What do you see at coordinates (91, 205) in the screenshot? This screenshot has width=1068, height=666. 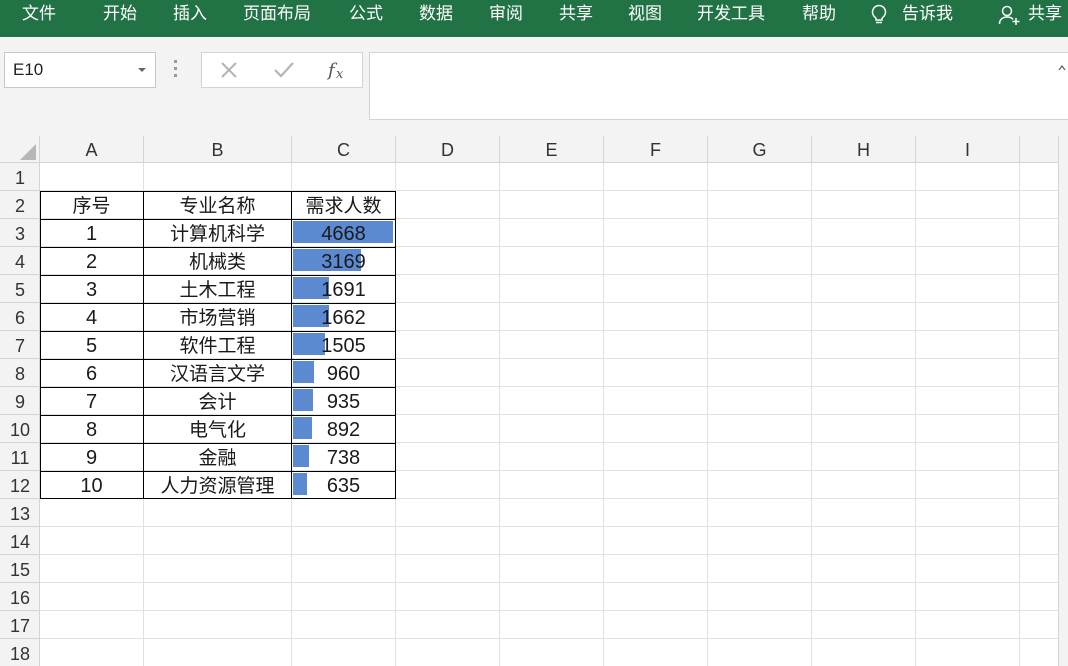 I see `header-cell-no: 序号` at bounding box center [91, 205].